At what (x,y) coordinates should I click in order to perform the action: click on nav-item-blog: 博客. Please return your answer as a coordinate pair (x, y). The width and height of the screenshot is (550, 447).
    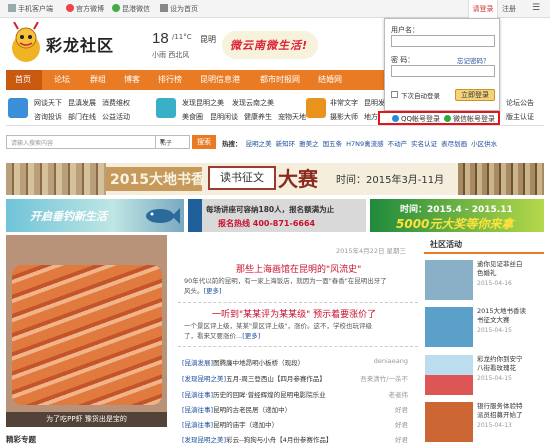
    Looking at the image, I should click on (132, 79).